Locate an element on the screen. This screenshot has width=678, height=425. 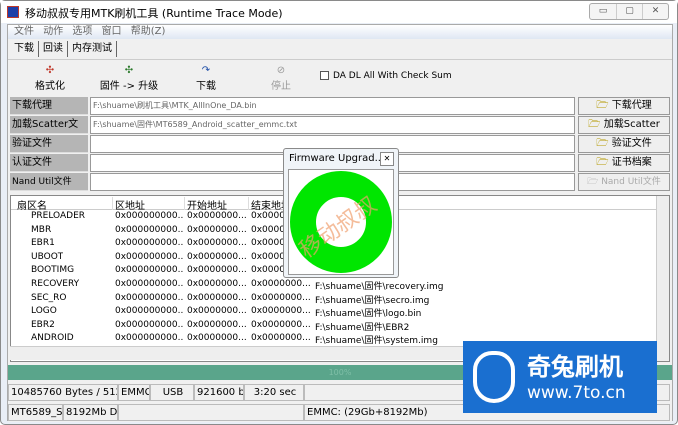
firmware-upgrade-label: 固件 -> 升级 is located at coordinates (129, 86).